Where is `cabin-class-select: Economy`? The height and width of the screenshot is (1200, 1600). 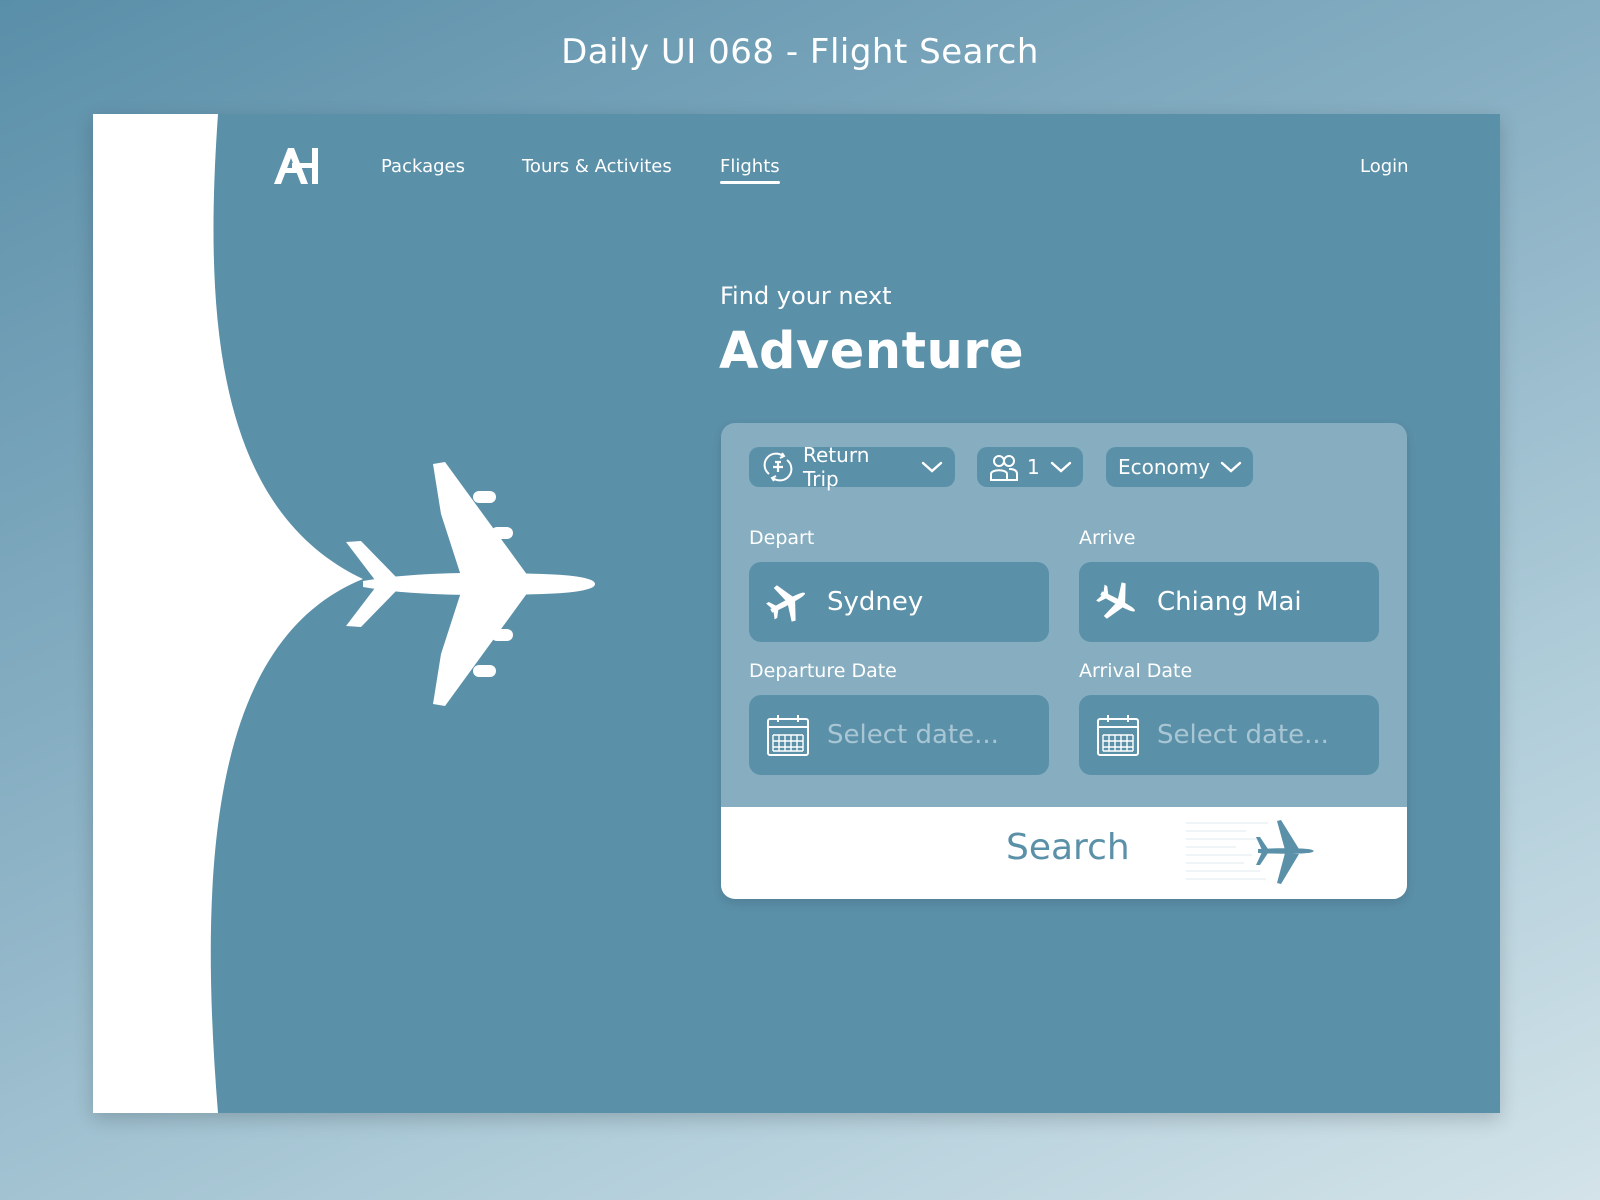 cabin-class-select: Economy is located at coordinates (1179, 467).